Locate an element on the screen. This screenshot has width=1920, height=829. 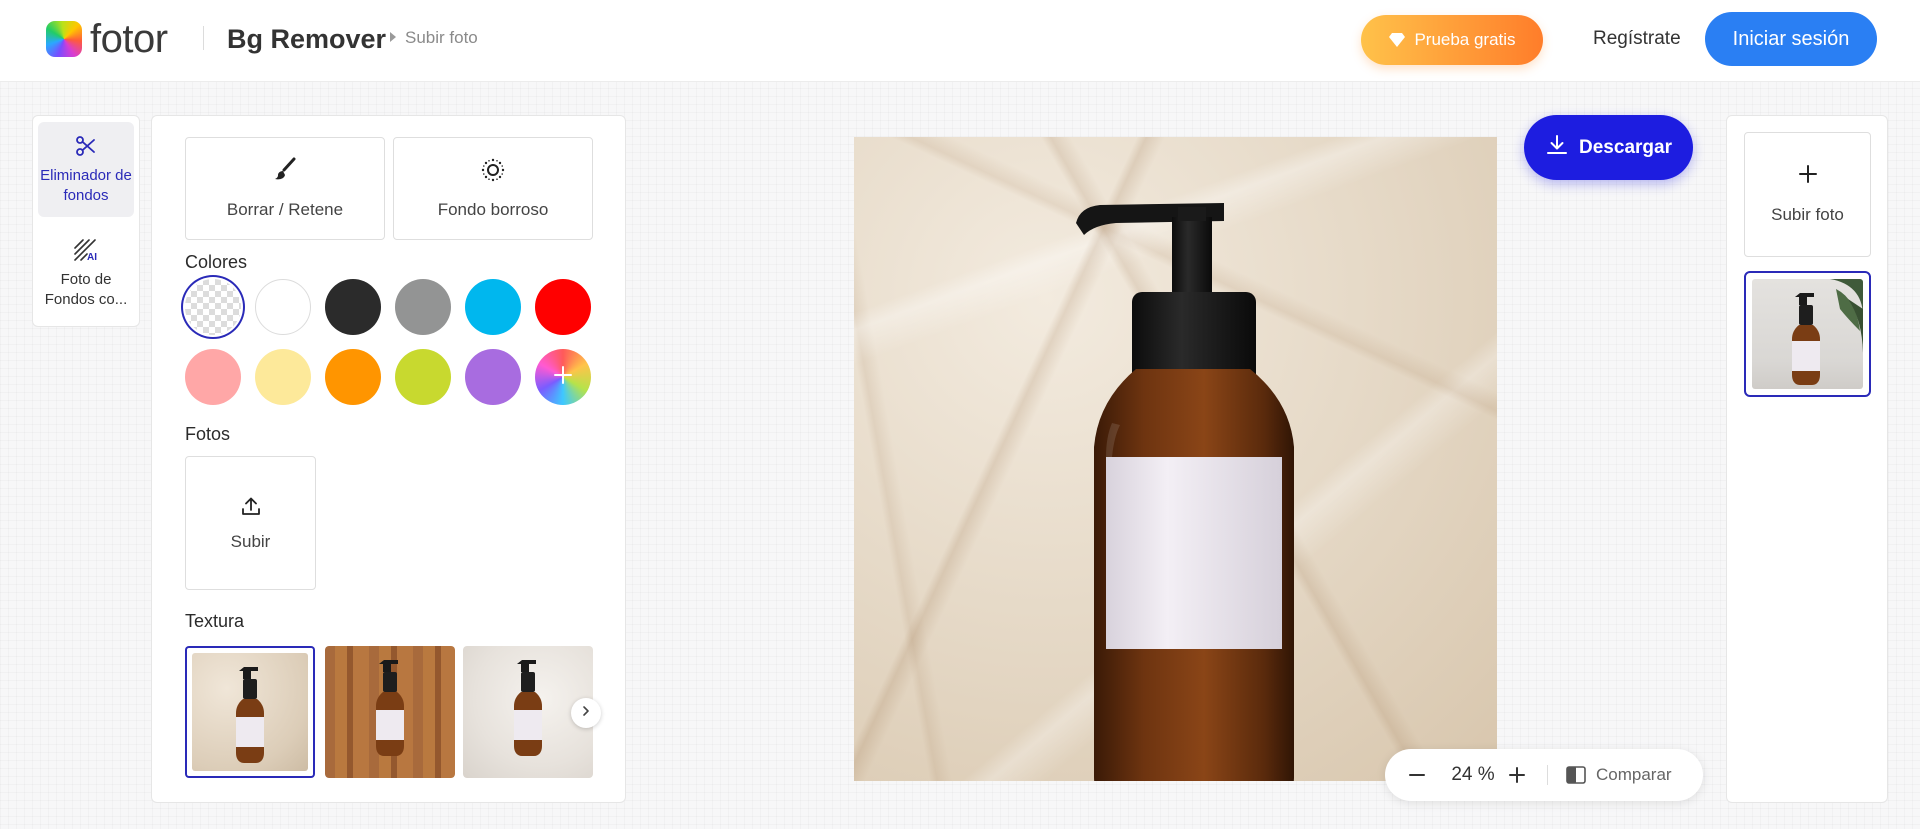
color-swatch-orange is located at coordinates (353, 377).